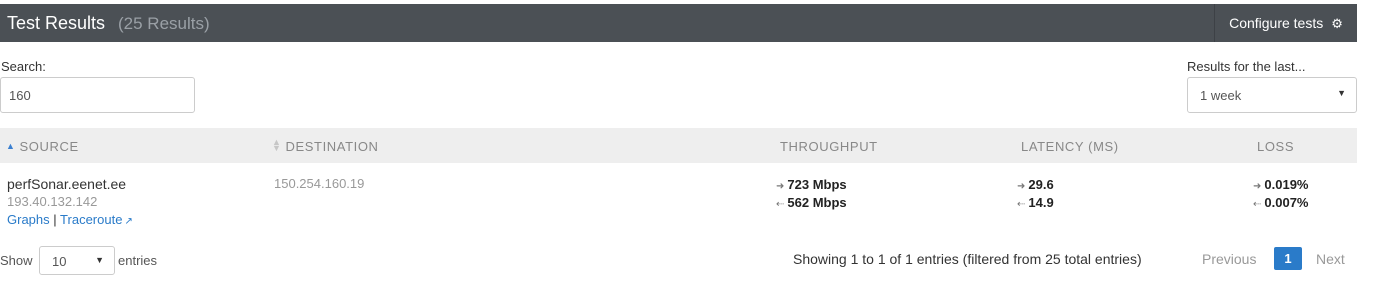  What do you see at coordinates (817, 202) in the screenshot?
I see `throughput-in-value: 562 Mbps` at bounding box center [817, 202].